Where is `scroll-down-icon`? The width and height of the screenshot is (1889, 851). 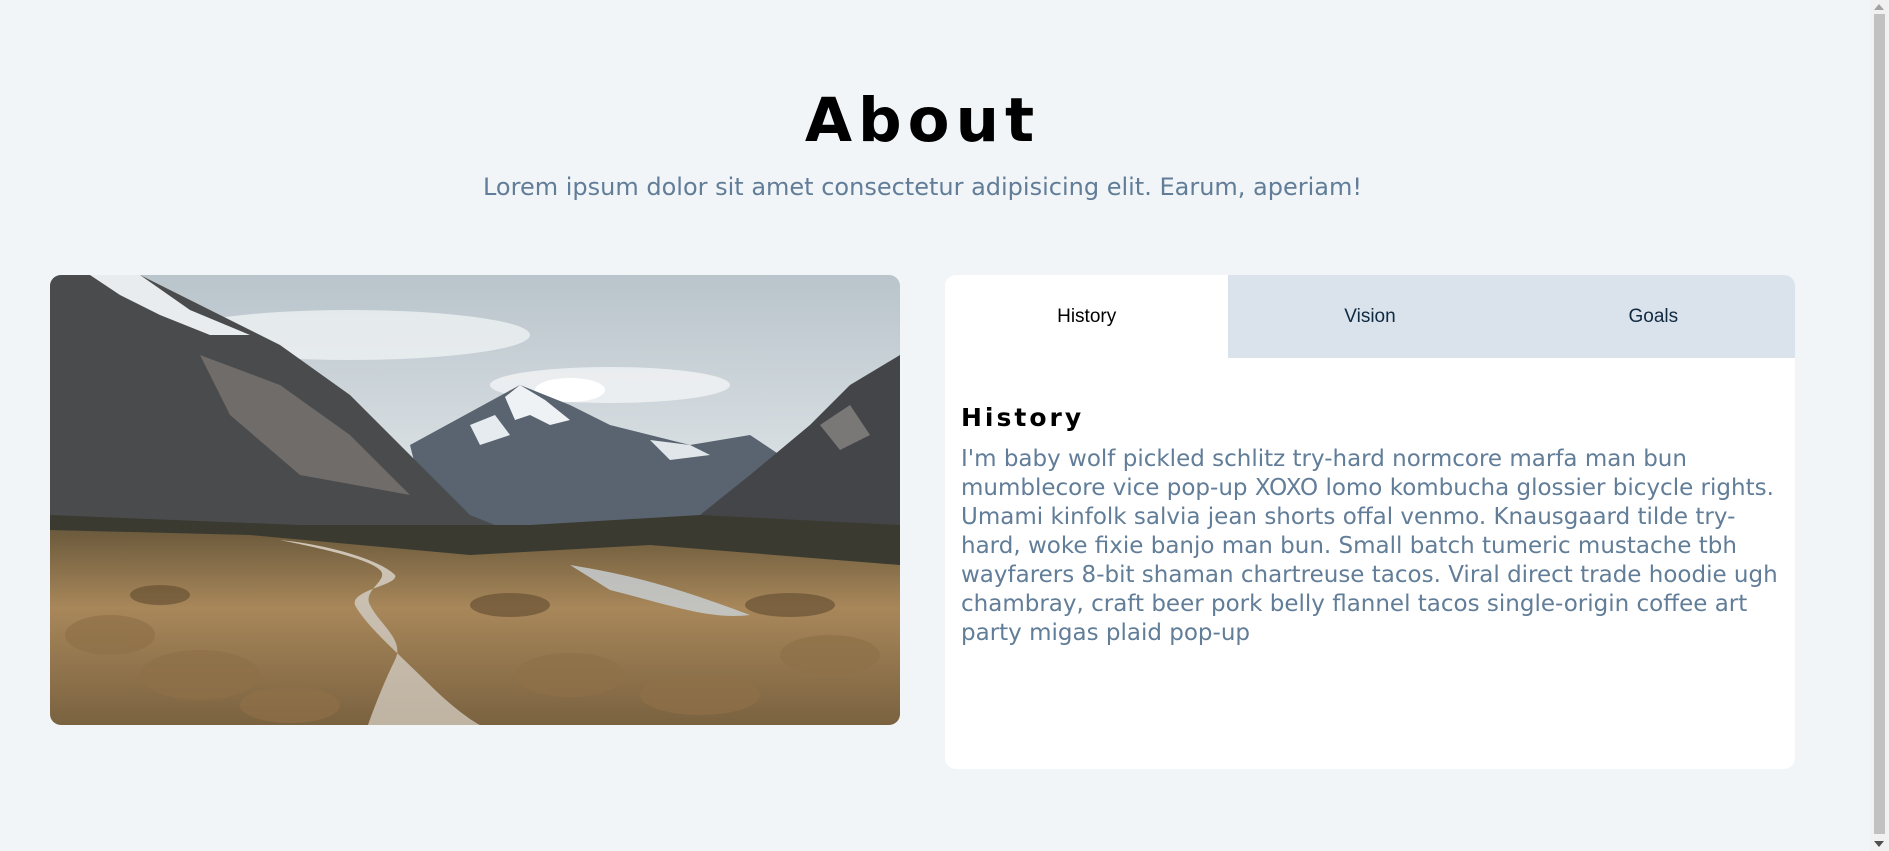
scroll-down-icon is located at coordinates (1879, 844).